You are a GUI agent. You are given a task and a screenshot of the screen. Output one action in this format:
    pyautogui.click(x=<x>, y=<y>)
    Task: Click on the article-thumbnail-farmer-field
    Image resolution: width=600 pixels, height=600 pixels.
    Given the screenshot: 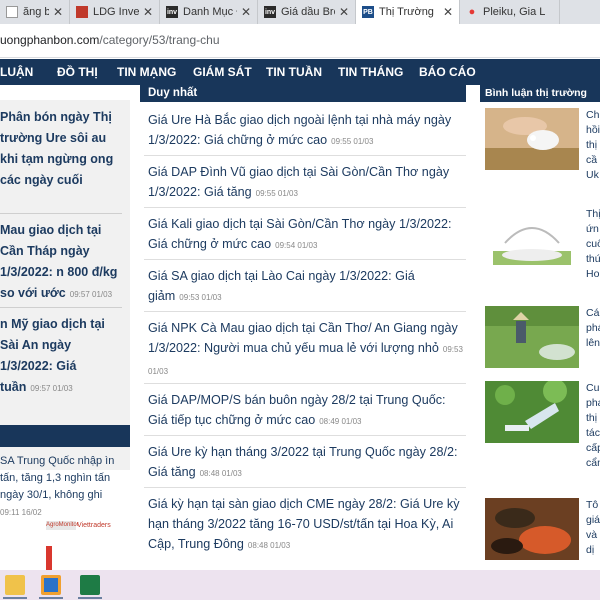 What is the action you would take?
    pyautogui.click(x=532, y=337)
    